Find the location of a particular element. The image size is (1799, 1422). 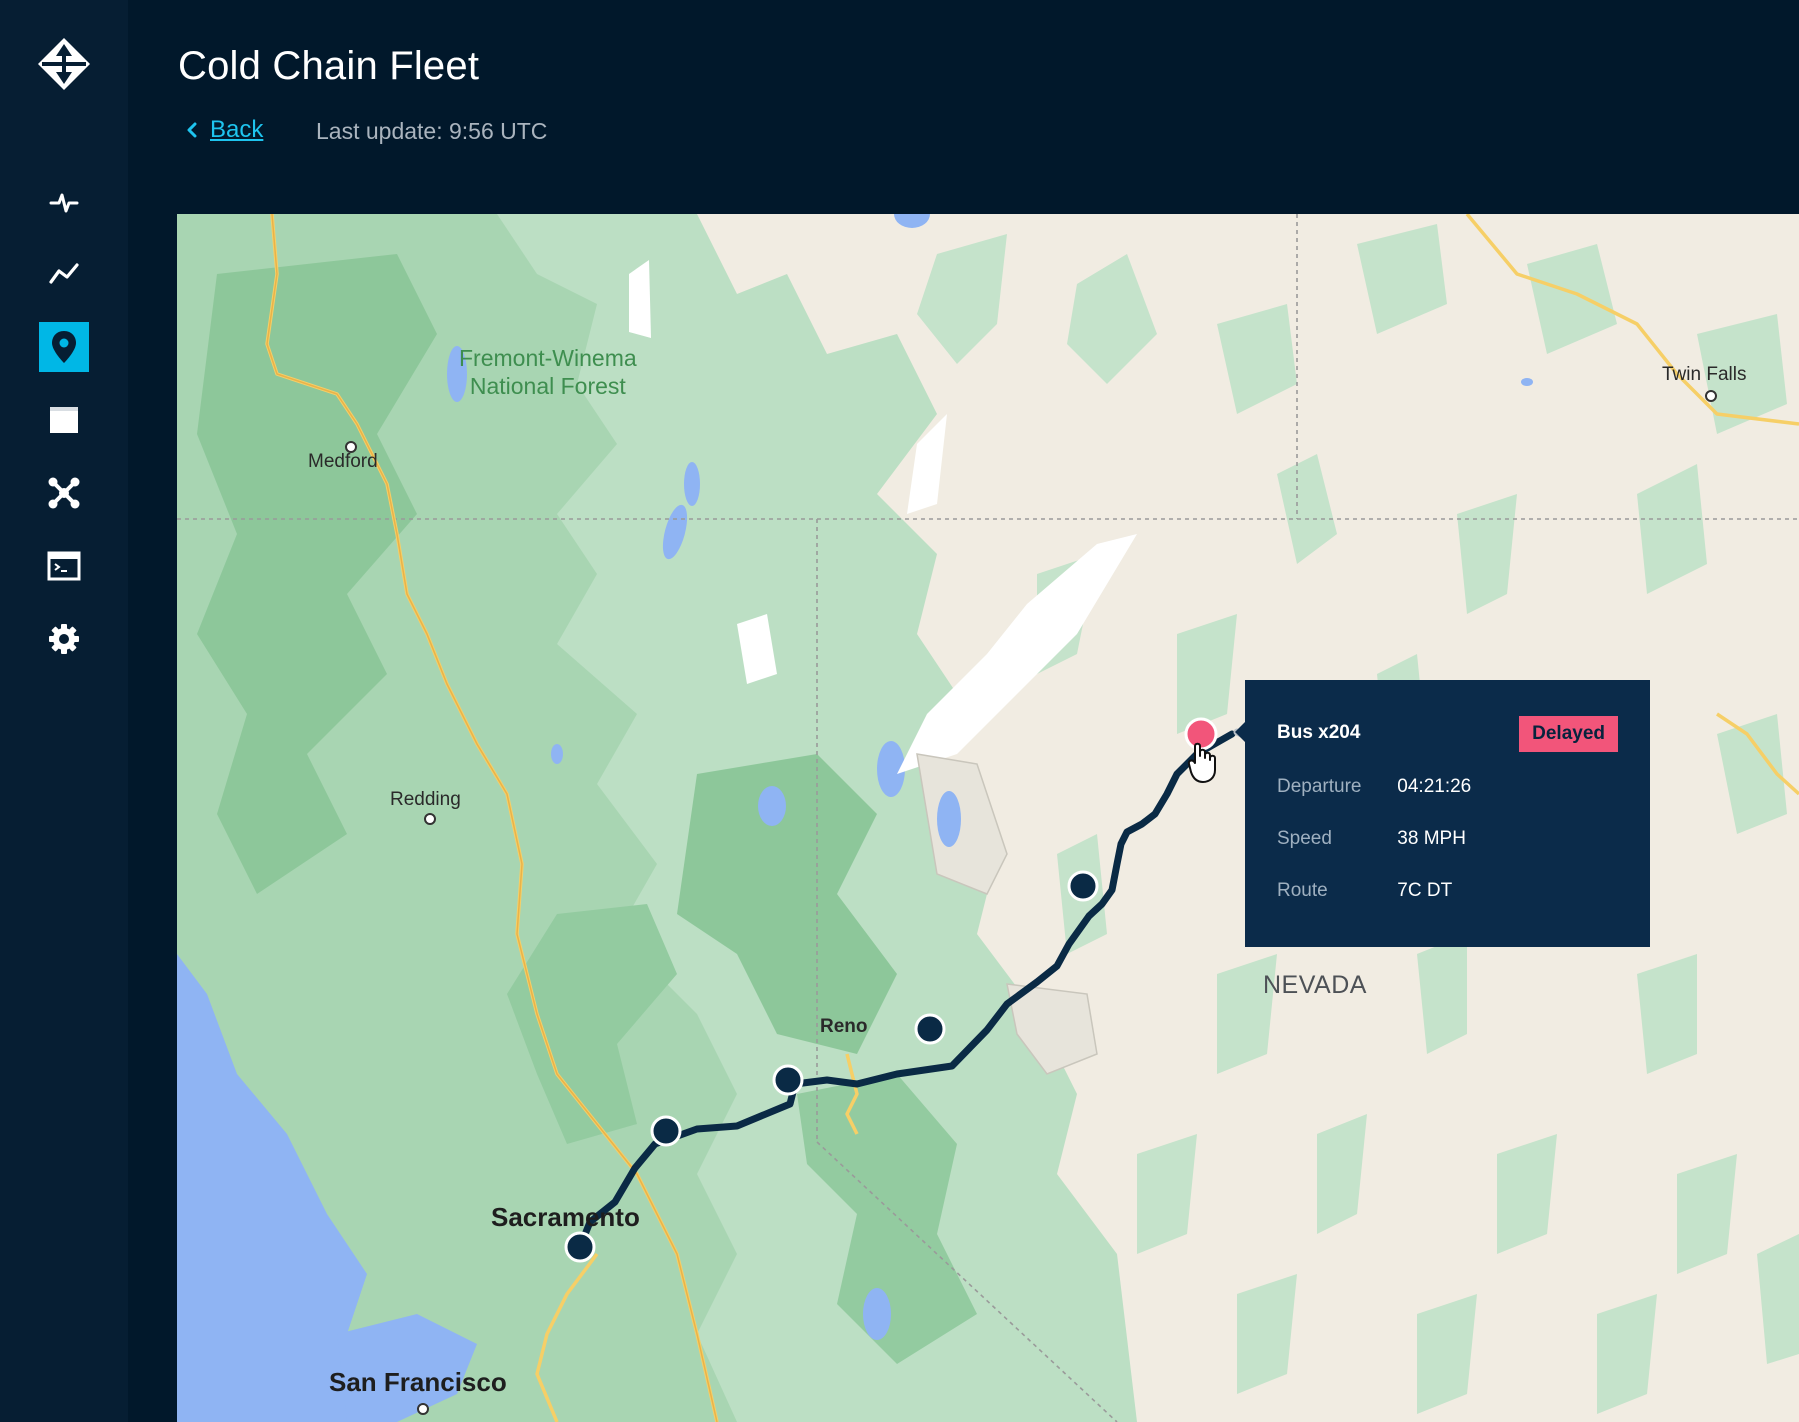

activity-icon is located at coordinates (64, 203).